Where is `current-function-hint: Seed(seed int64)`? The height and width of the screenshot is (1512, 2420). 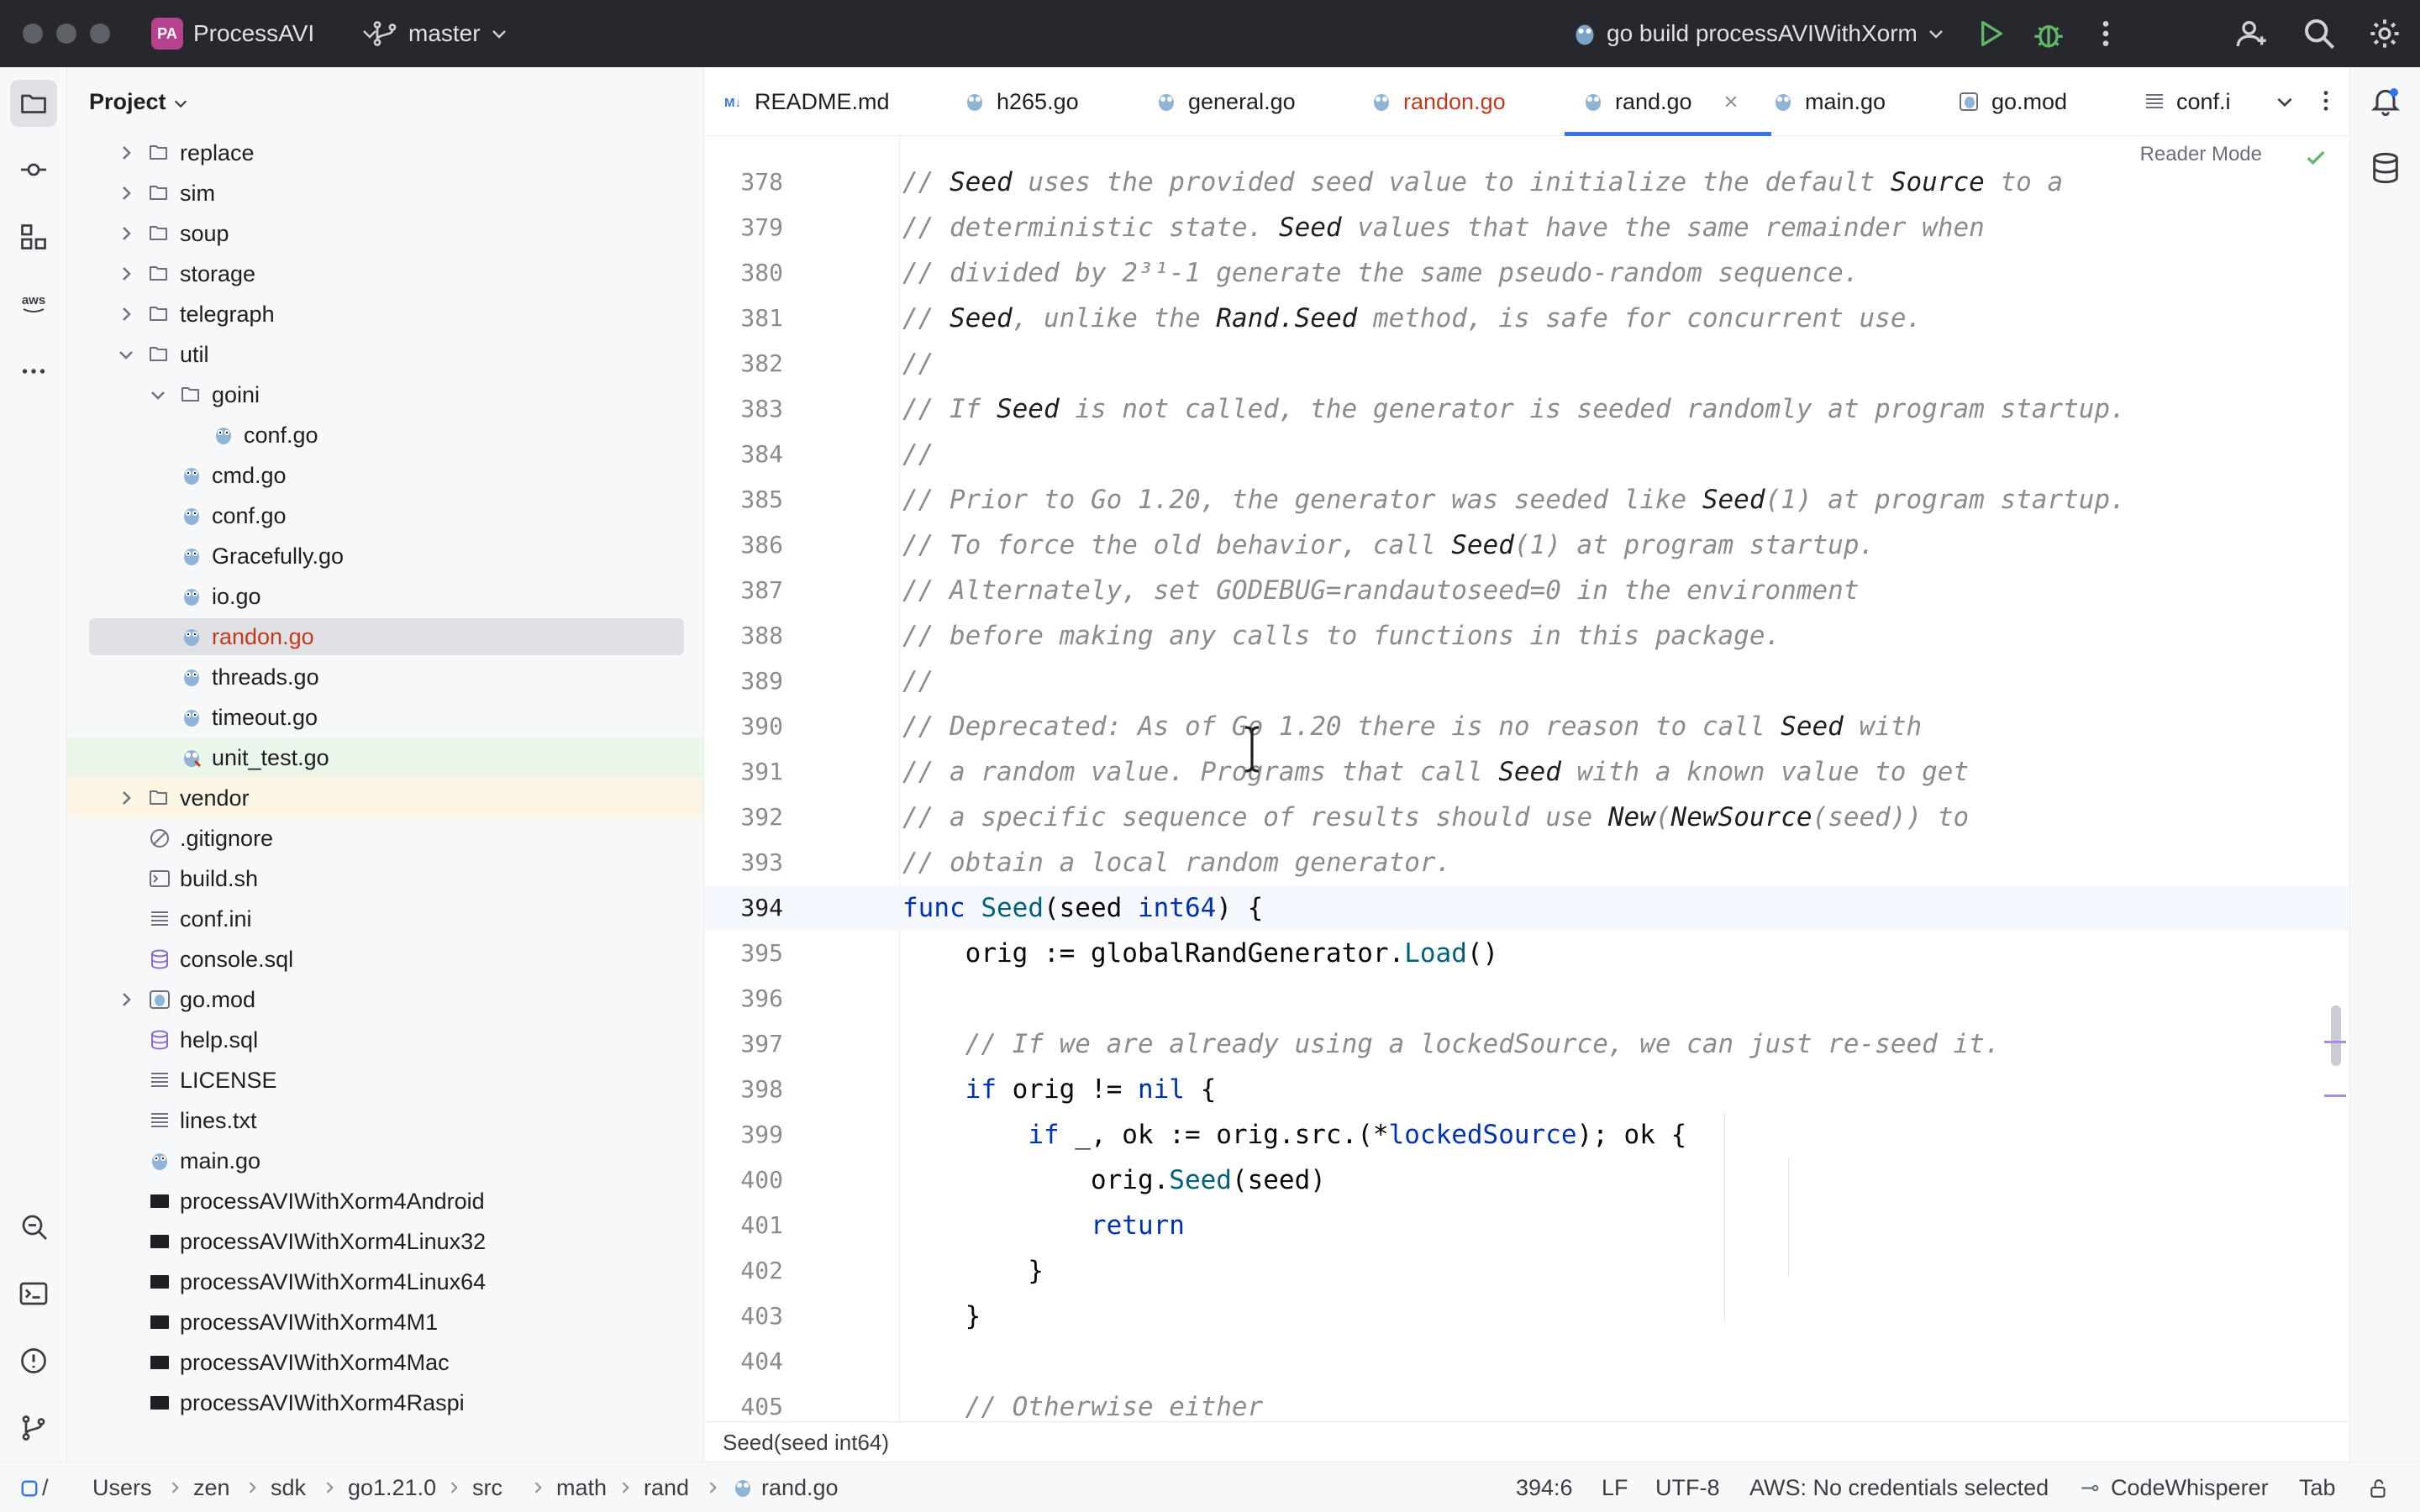 current-function-hint: Seed(seed int64) is located at coordinates (806, 1442).